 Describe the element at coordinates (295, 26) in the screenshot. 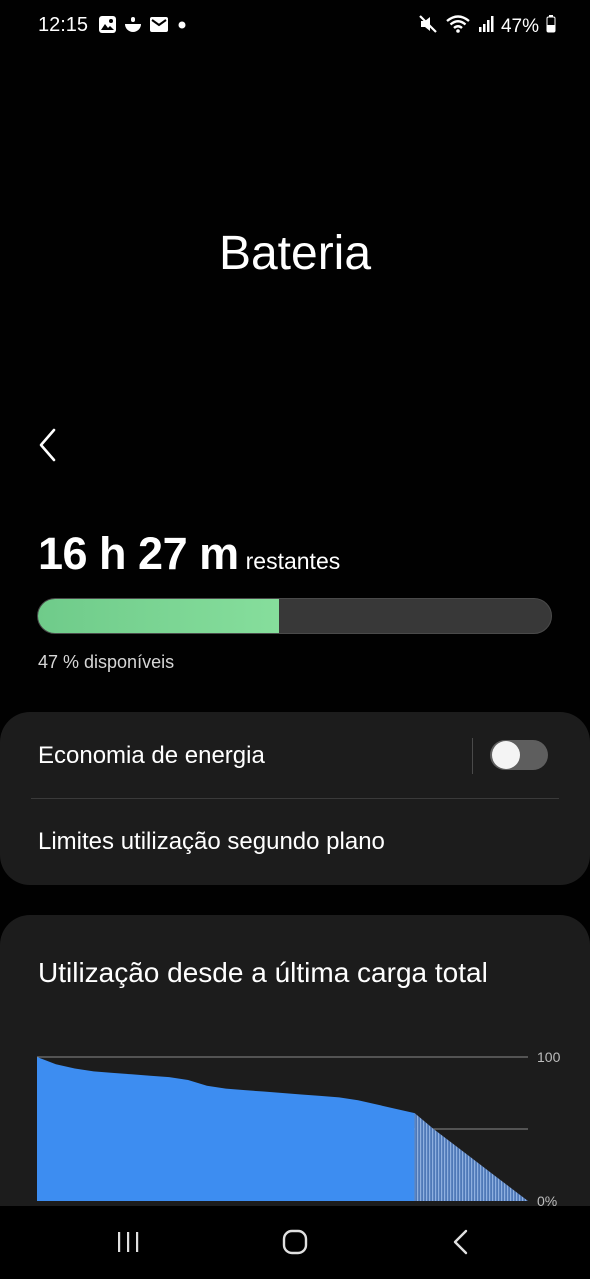

I see `status-bar: 12:15 47%` at that location.